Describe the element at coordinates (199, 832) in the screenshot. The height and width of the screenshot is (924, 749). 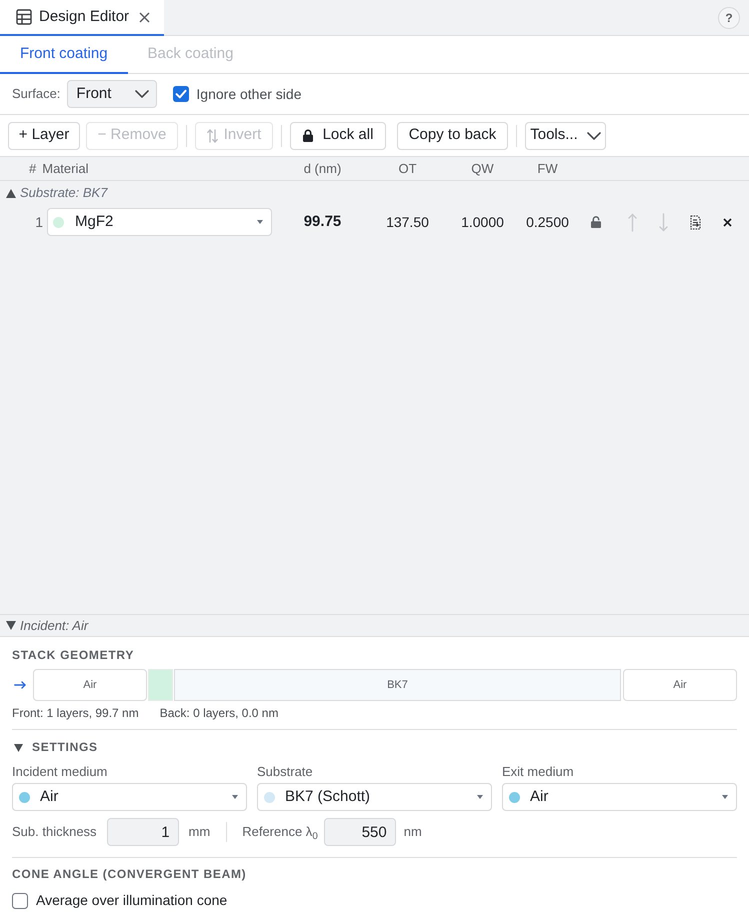
I see `unit-label: mm` at that location.